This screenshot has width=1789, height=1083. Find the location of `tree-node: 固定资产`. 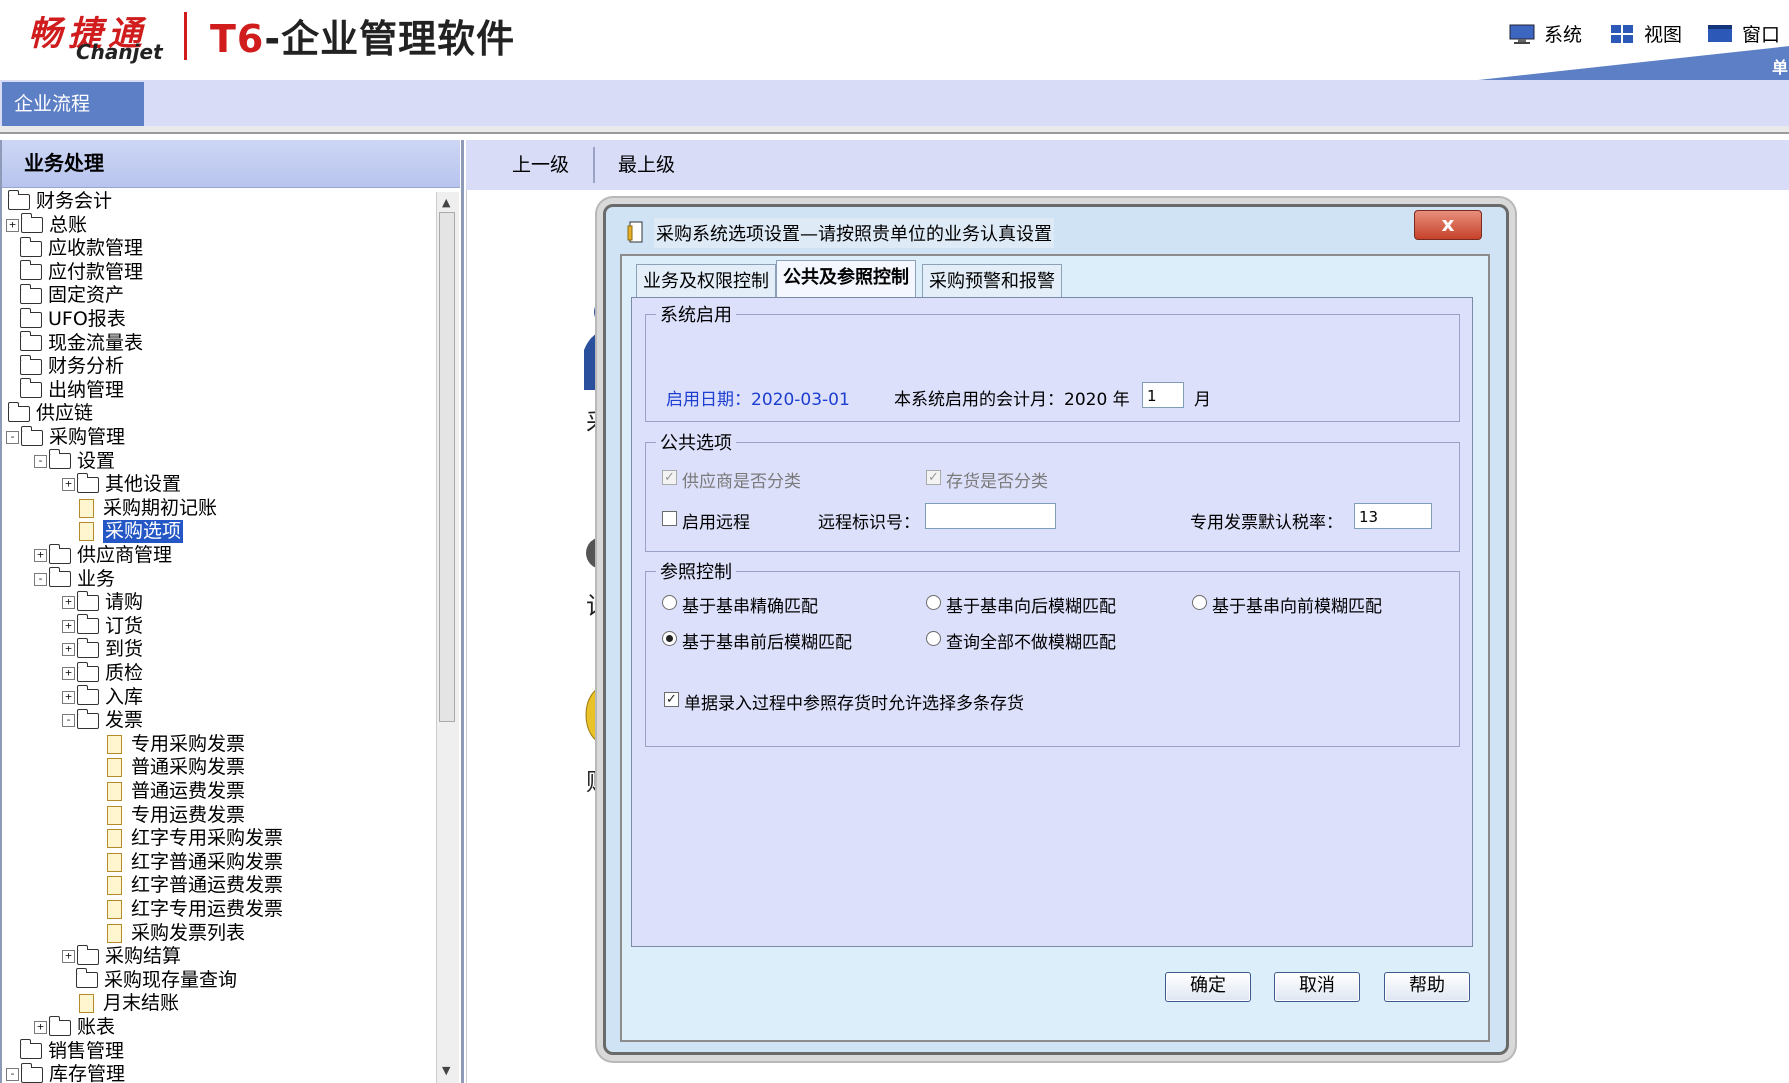

tree-node: 固定资产 is located at coordinates (72, 295).